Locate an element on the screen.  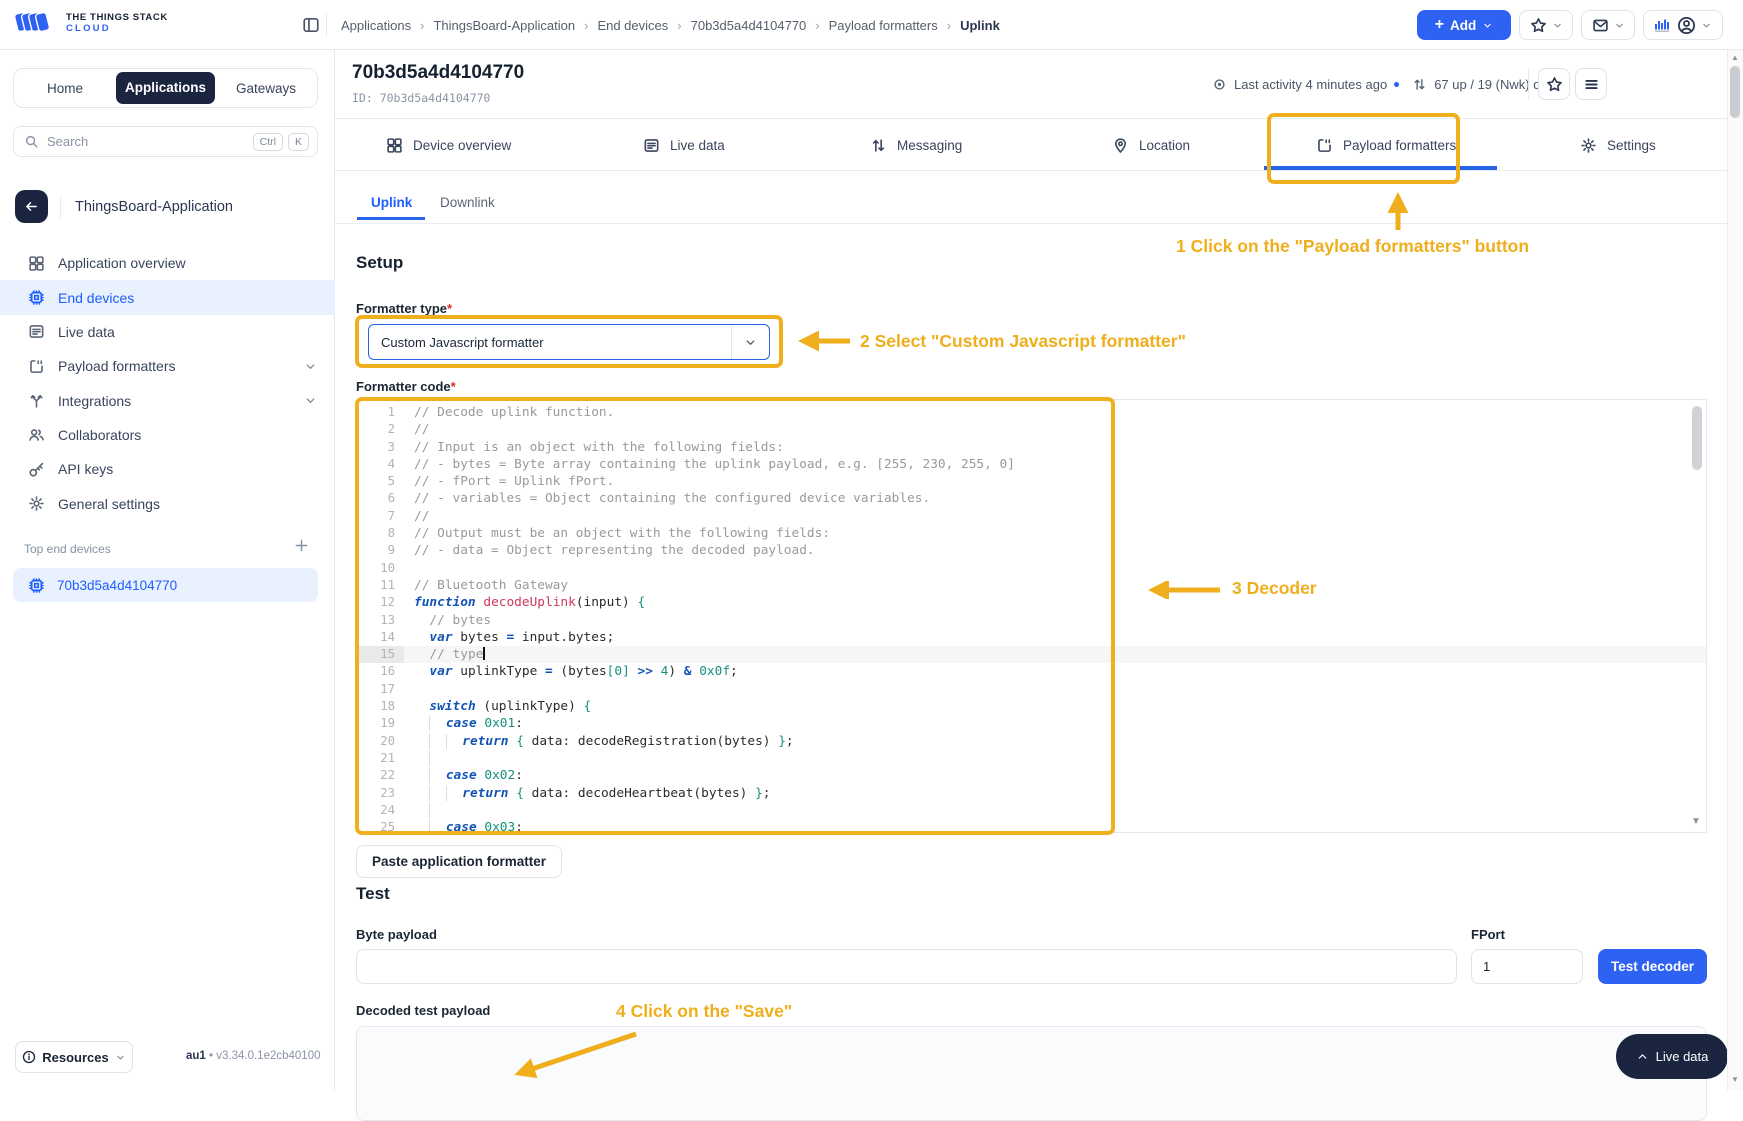
line-number: 14 is located at coordinates (387, 636).